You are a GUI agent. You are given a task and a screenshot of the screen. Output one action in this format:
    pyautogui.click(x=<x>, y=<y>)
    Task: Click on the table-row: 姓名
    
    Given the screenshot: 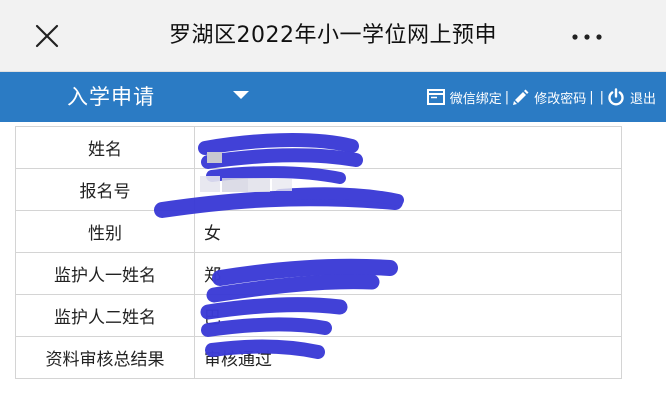 What is the action you would take?
    pyautogui.click(x=318, y=147)
    